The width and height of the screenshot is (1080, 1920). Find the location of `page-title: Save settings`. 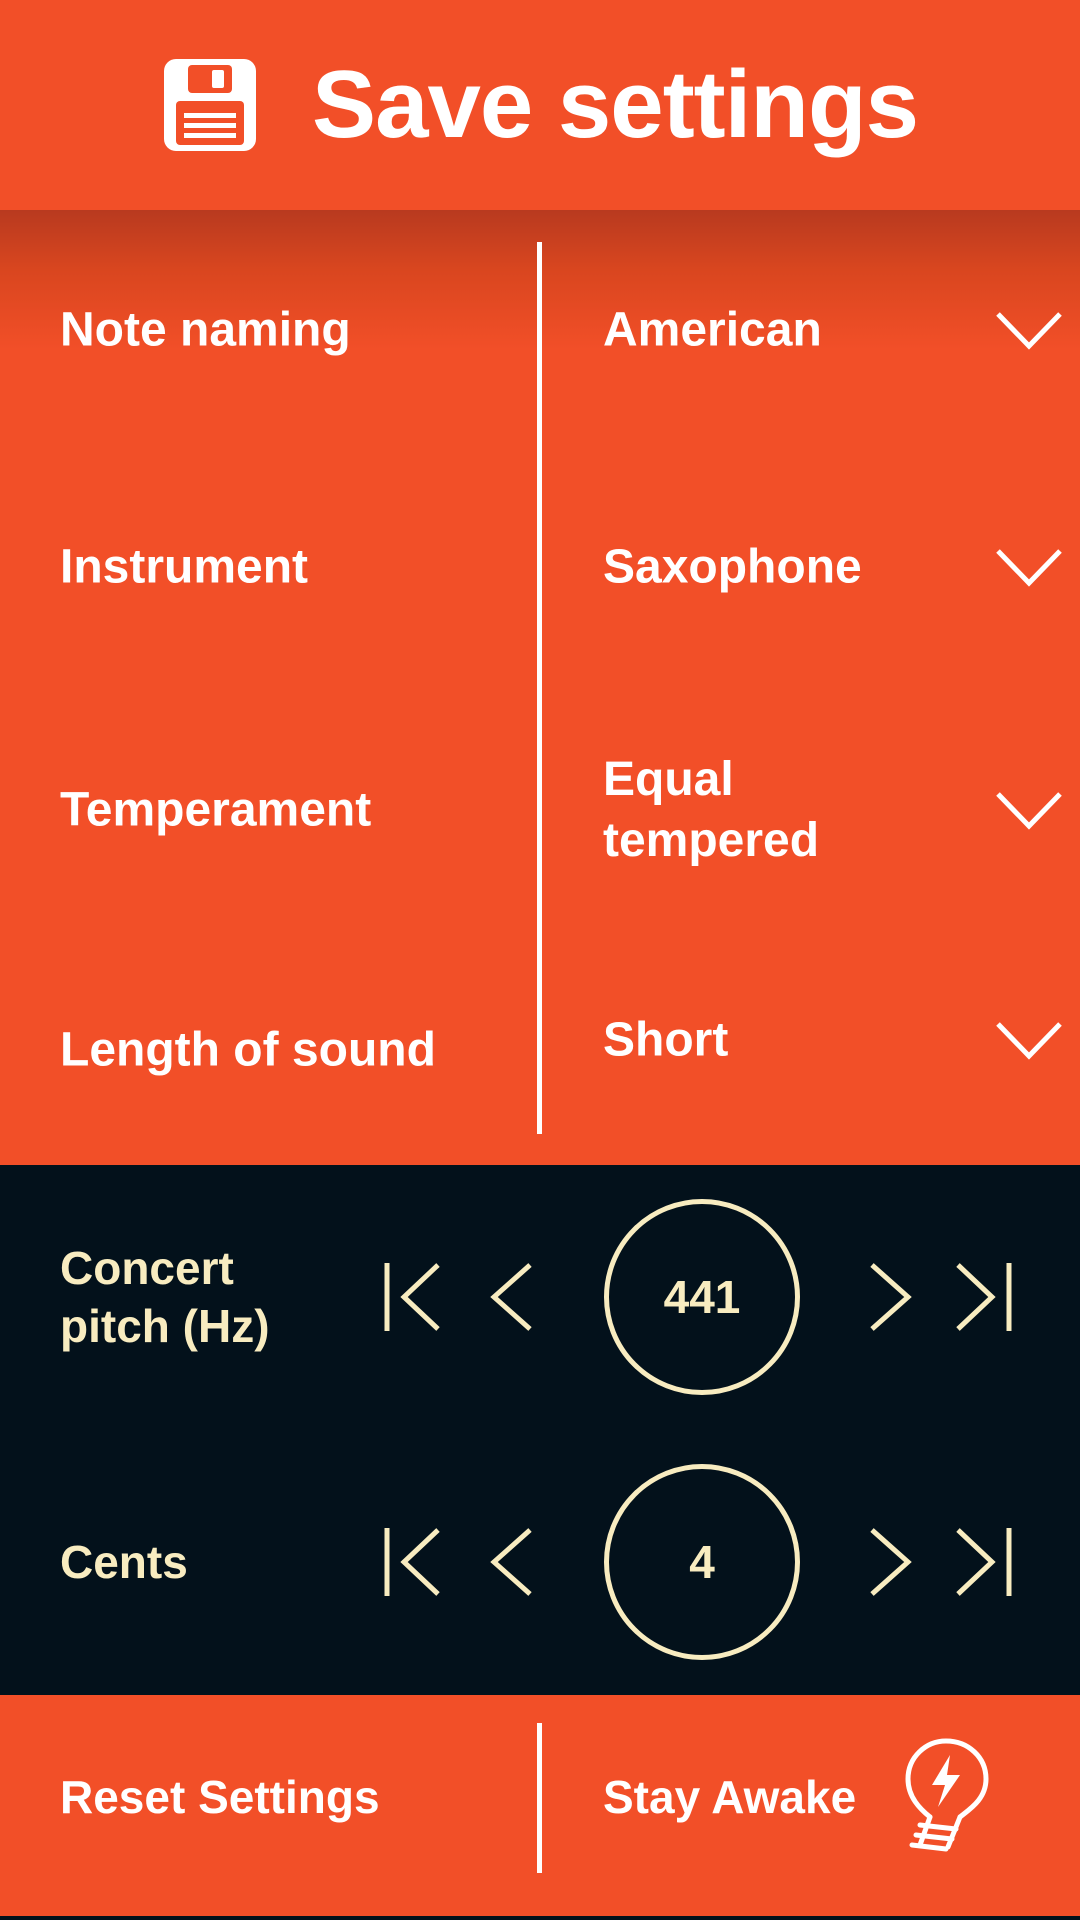

page-title: Save settings is located at coordinates (615, 105).